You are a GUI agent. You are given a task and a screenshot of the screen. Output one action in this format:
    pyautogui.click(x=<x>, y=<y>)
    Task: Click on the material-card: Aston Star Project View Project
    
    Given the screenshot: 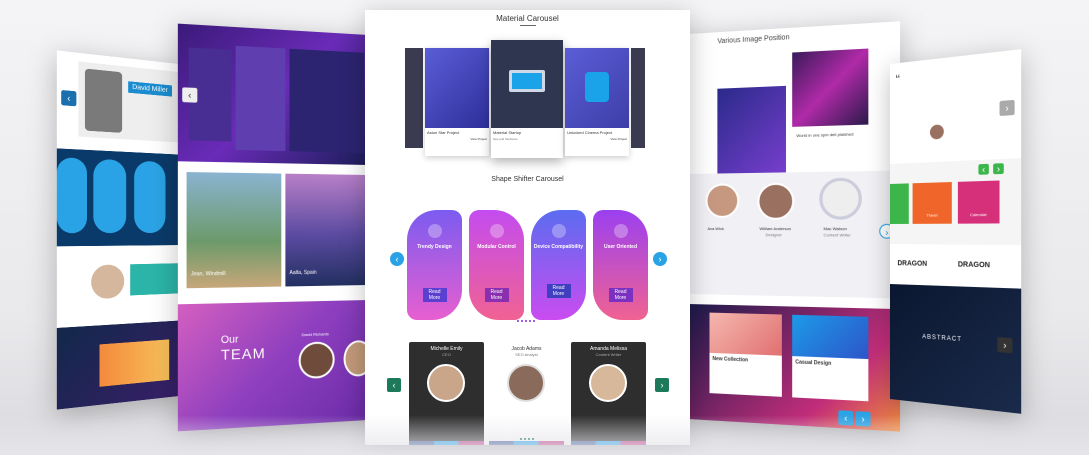 What is the action you would take?
    pyautogui.click(x=457, y=102)
    